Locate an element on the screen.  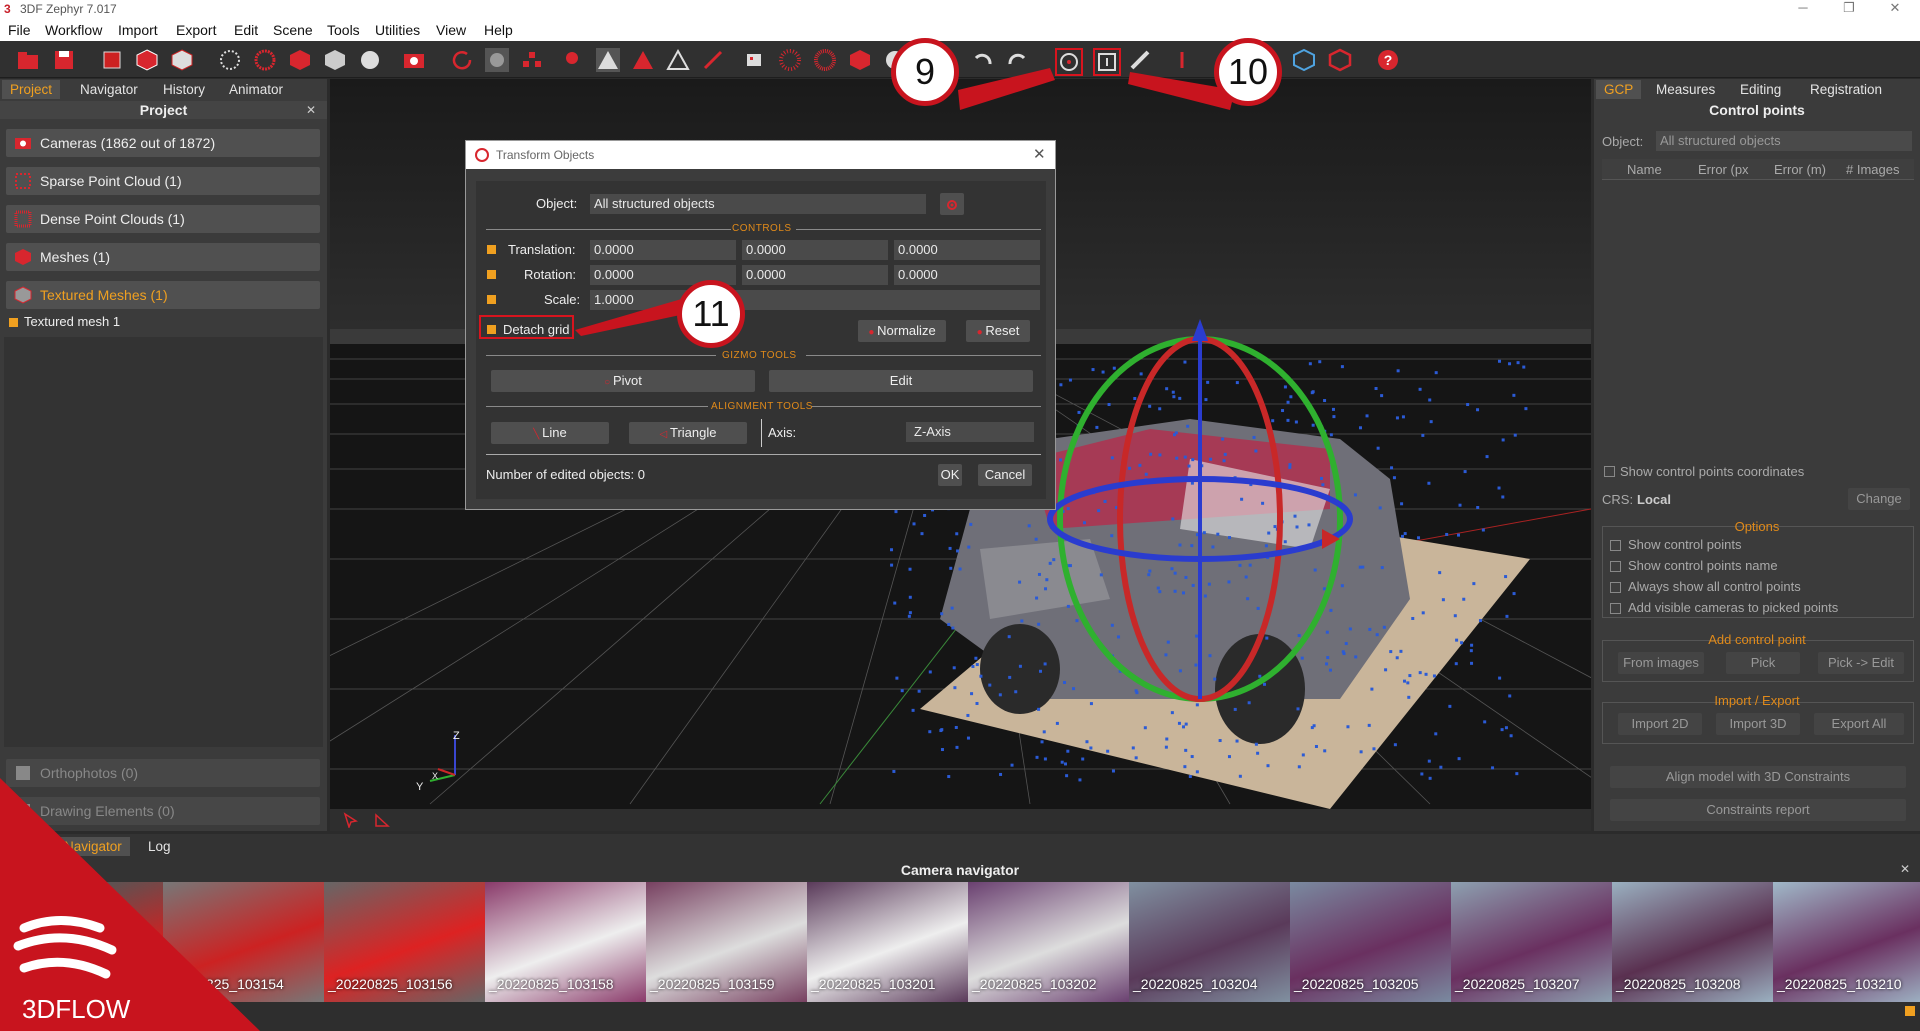
light-icon is located at coordinates (572, 60).